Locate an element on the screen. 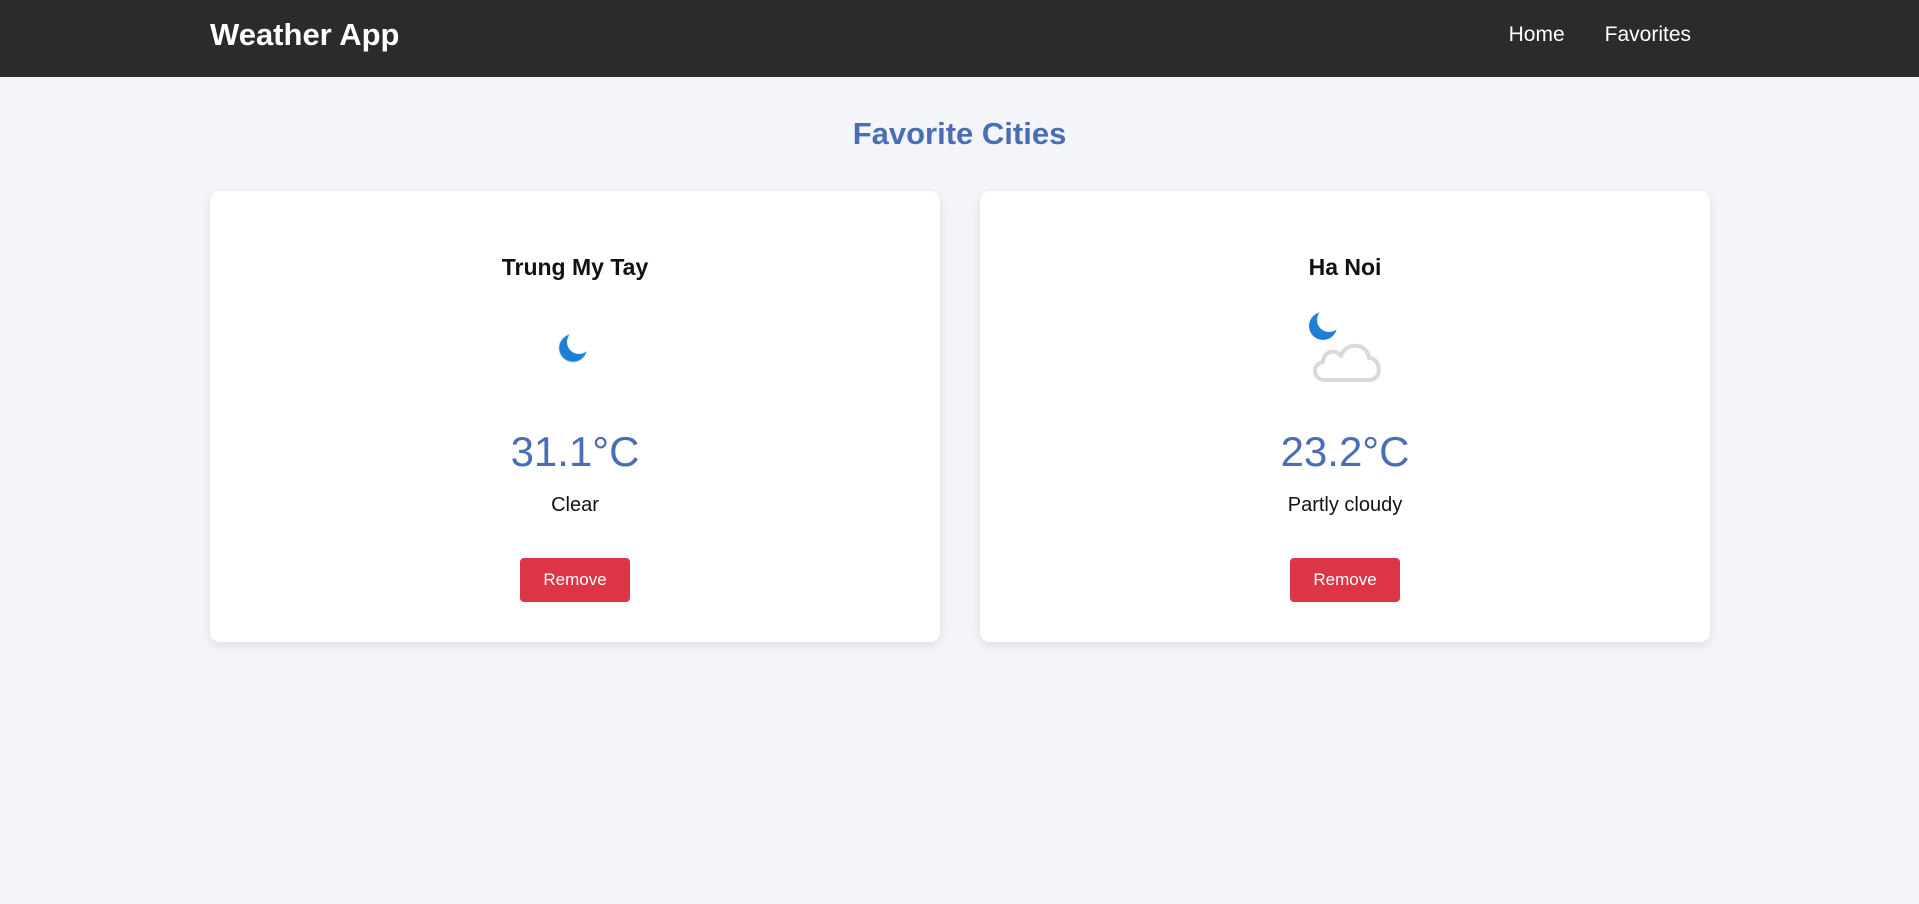 The height and width of the screenshot is (904, 1919). temperature-value: 23.2°C is located at coordinates (1345, 451).